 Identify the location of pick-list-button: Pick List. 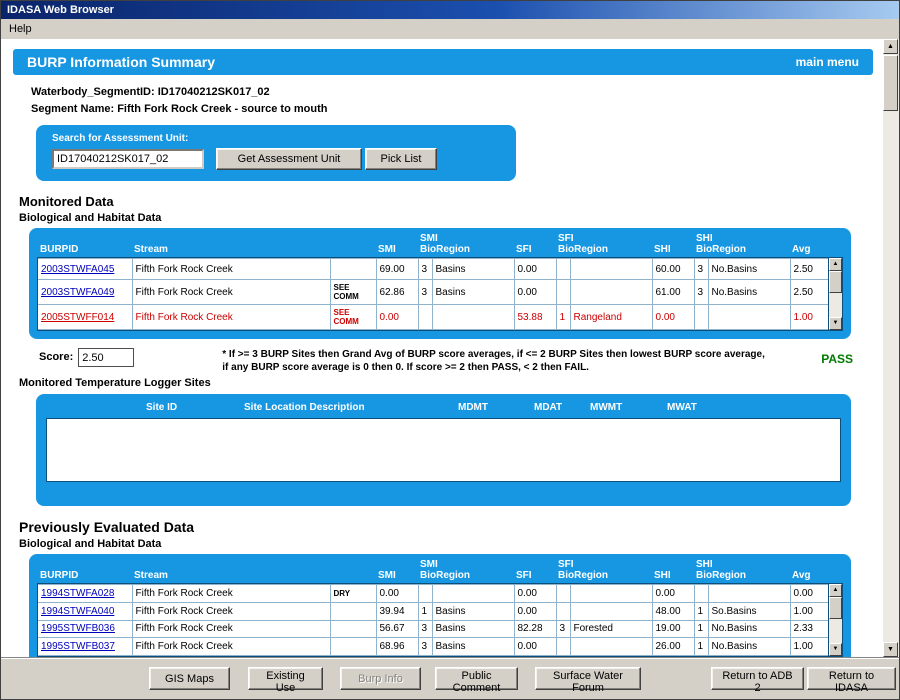
(401, 159).